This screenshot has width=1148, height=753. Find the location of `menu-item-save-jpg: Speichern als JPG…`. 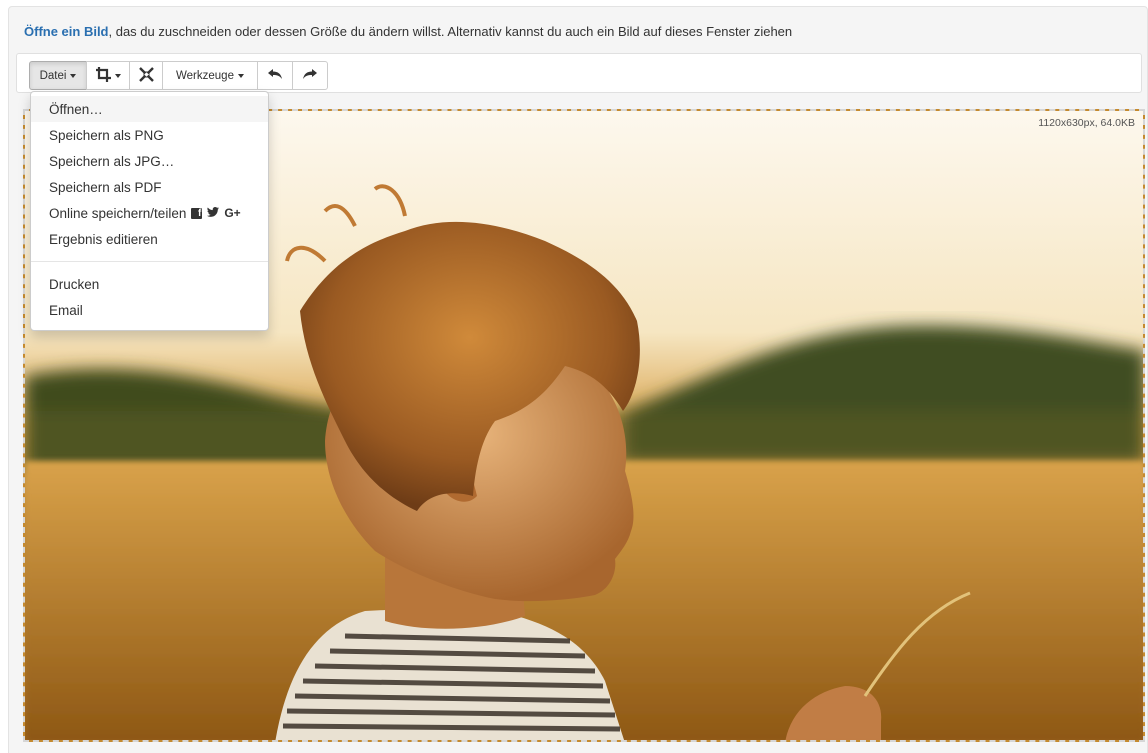

menu-item-save-jpg: Speichern als JPG… is located at coordinates (149, 161).